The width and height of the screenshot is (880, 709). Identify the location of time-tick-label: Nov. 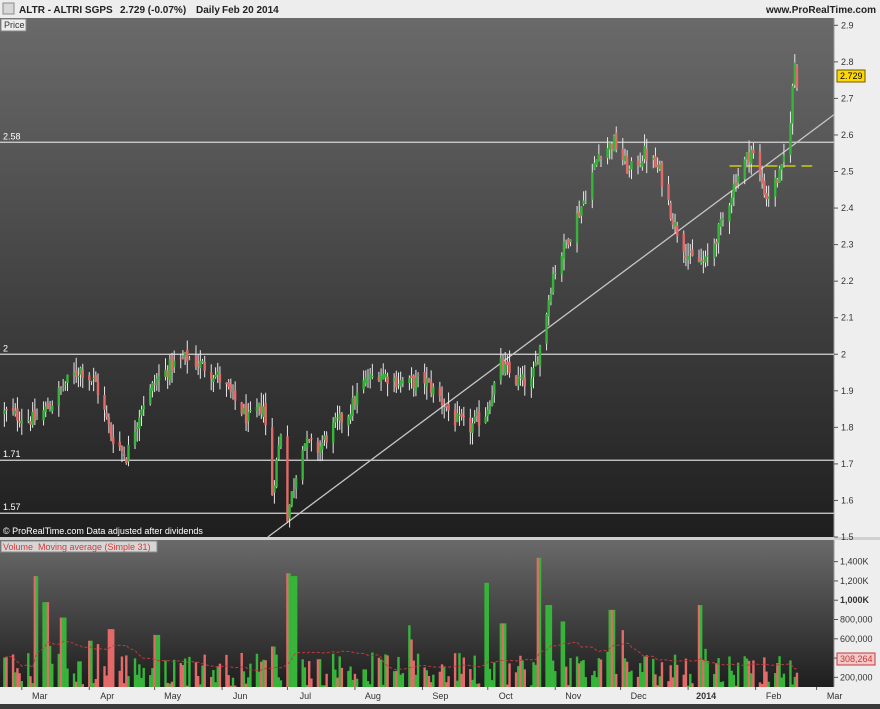
(573, 696).